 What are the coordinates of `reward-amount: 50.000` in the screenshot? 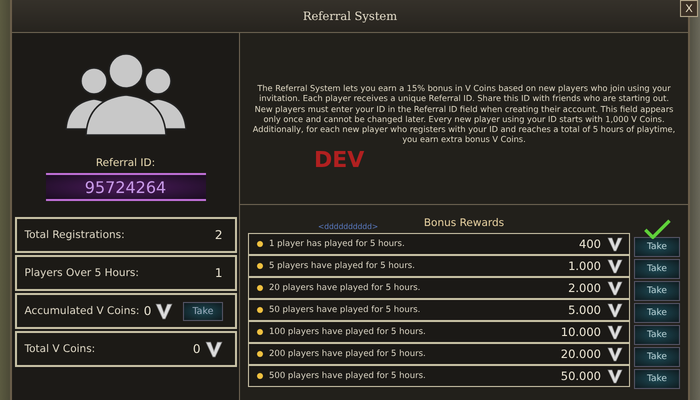 It's located at (580, 376).